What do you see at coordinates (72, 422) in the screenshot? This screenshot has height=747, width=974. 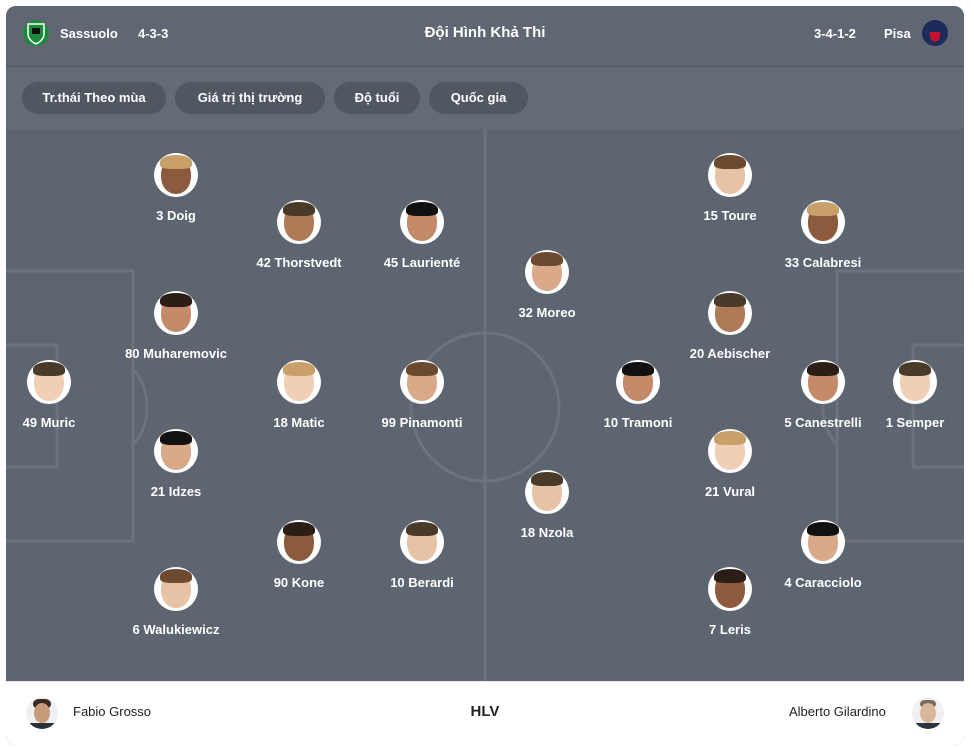 I see `player-name: 49 Muric` at bounding box center [72, 422].